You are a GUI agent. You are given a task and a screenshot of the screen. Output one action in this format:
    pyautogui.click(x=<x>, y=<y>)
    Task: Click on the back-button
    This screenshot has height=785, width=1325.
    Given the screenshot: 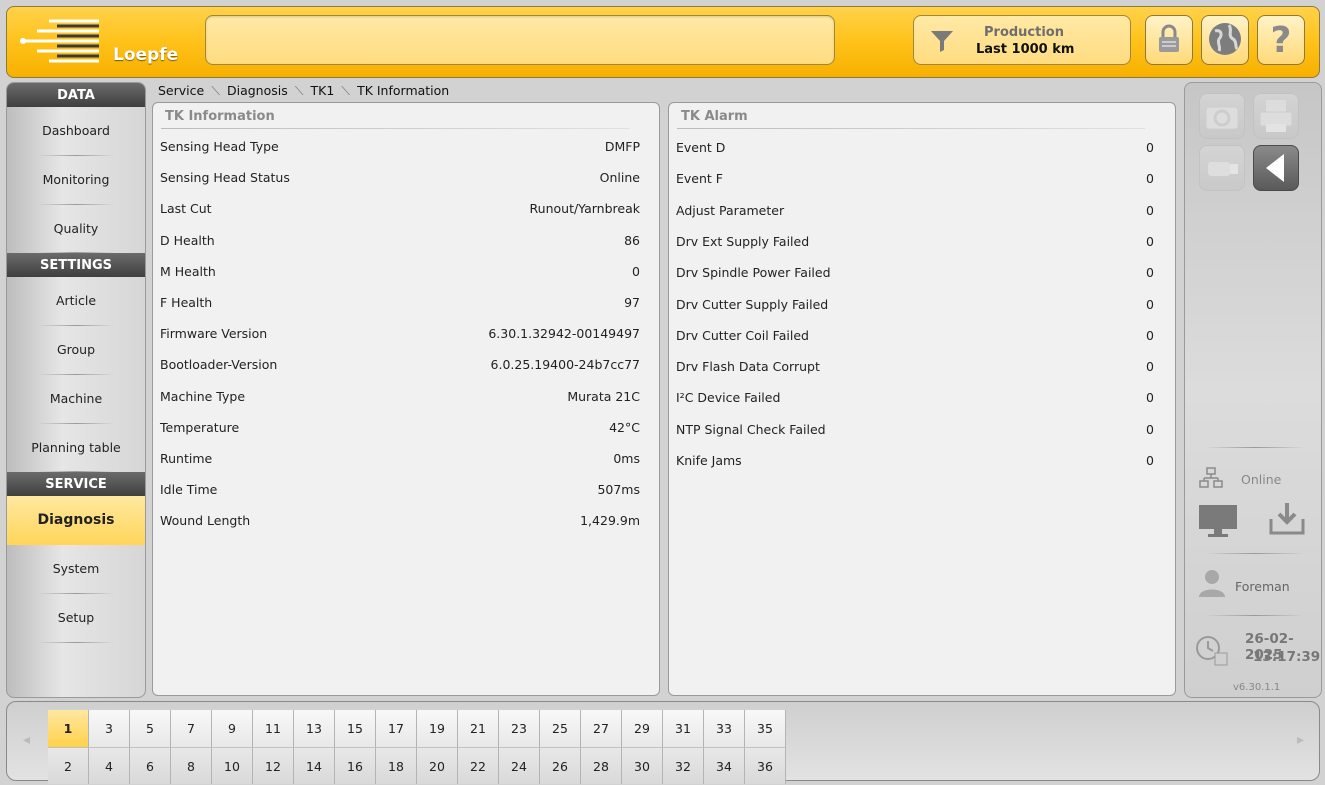 What is the action you would take?
    pyautogui.click(x=1276, y=168)
    